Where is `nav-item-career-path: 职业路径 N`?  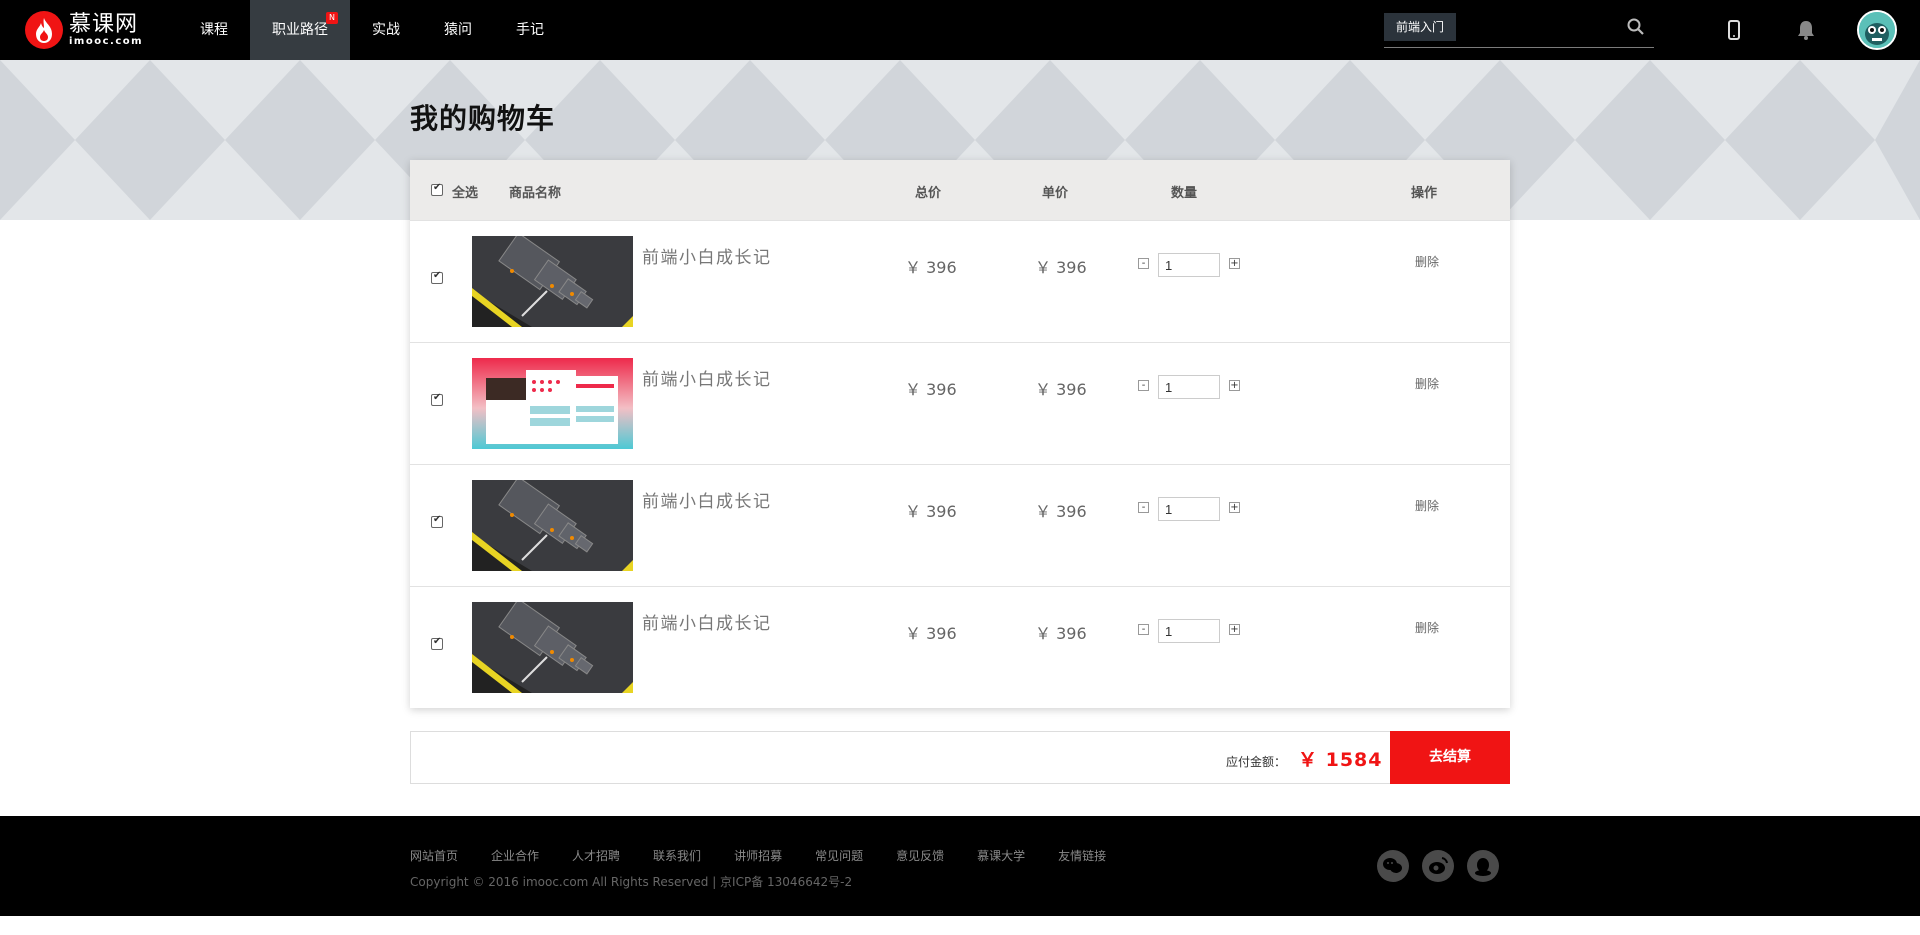 nav-item-career-path: 职业路径 N is located at coordinates (300, 30).